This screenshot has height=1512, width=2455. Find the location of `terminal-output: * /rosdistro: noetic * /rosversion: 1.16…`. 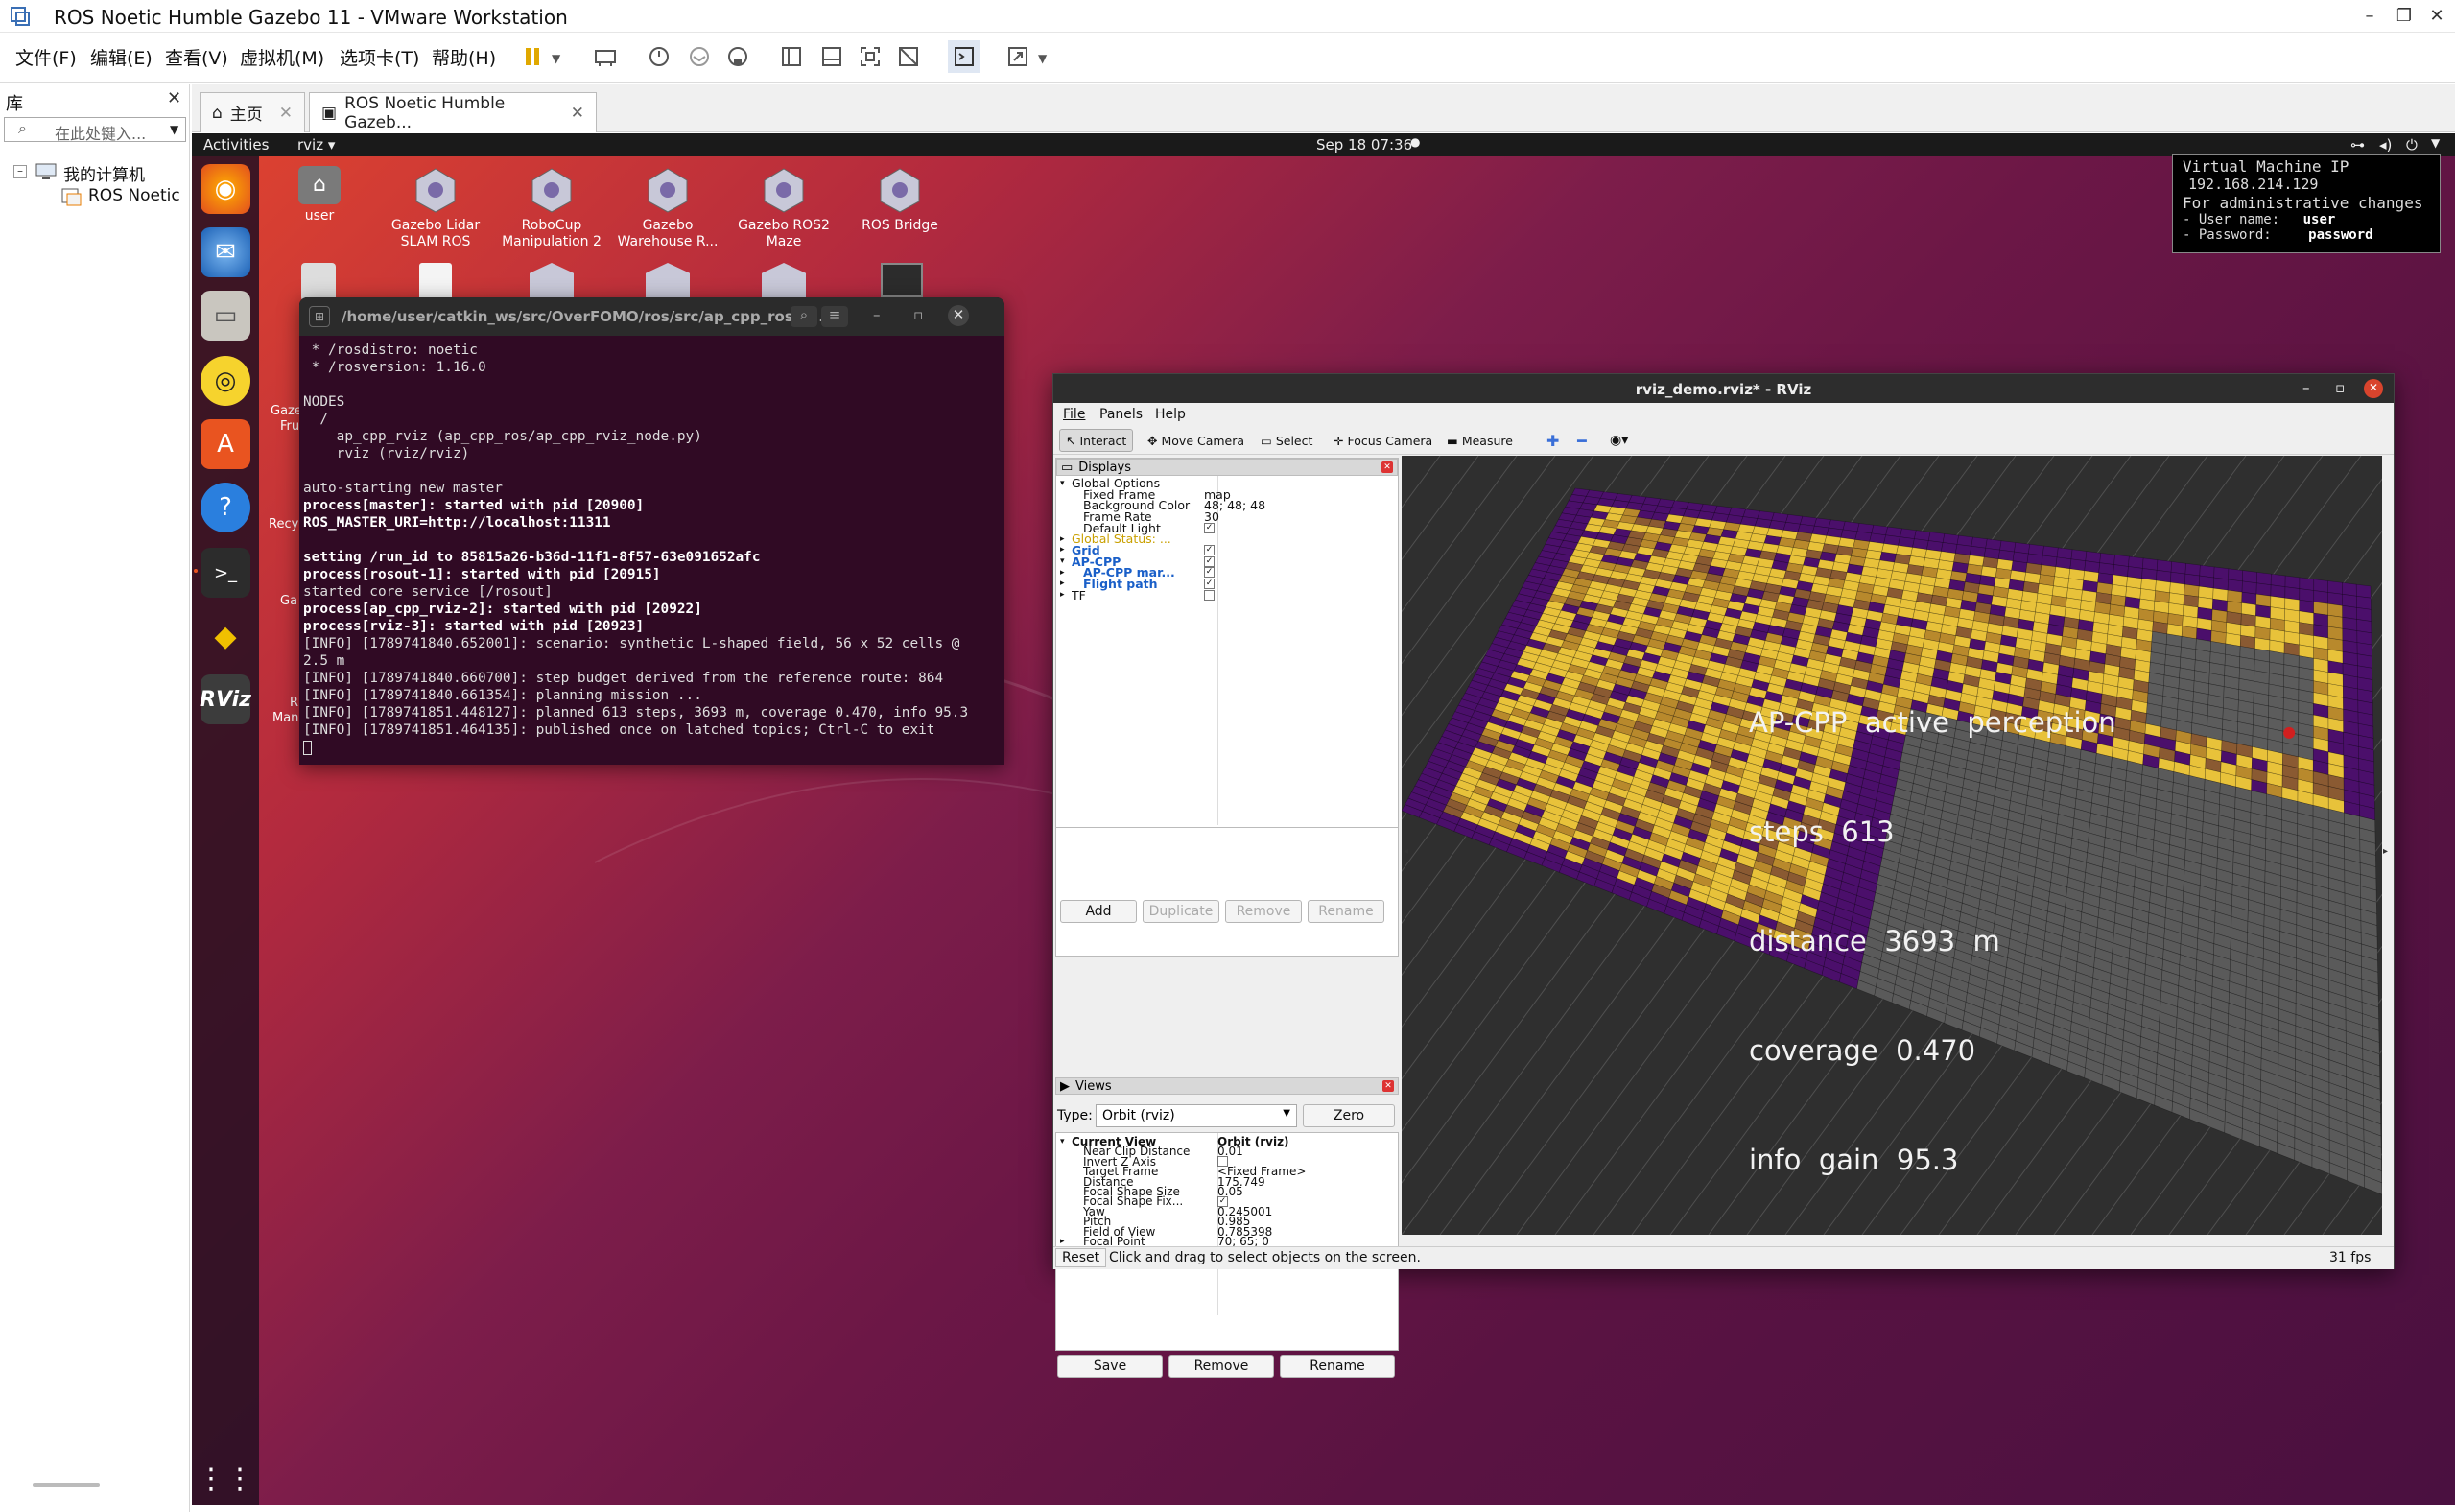

terminal-output: * /rosdistro: noetic * /rosversion: 1.16… is located at coordinates (651, 553).